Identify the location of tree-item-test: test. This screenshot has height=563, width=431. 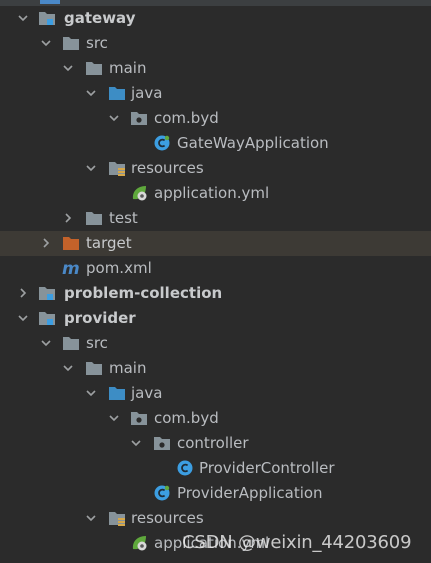
(215, 218).